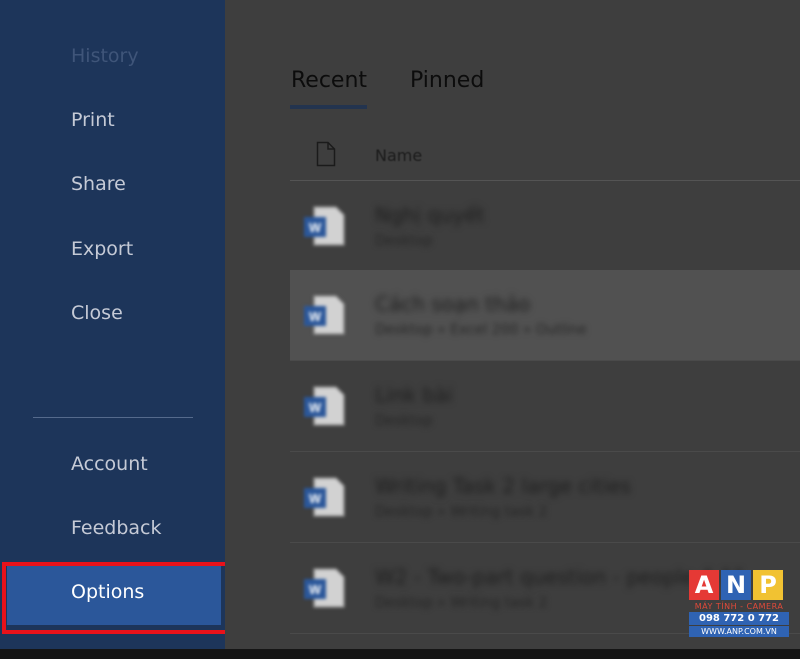 This screenshot has width=800, height=659. What do you see at coordinates (739, 631) in the screenshot?
I see `watermark-website: WWW.ANP.COM.VN` at bounding box center [739, 631].